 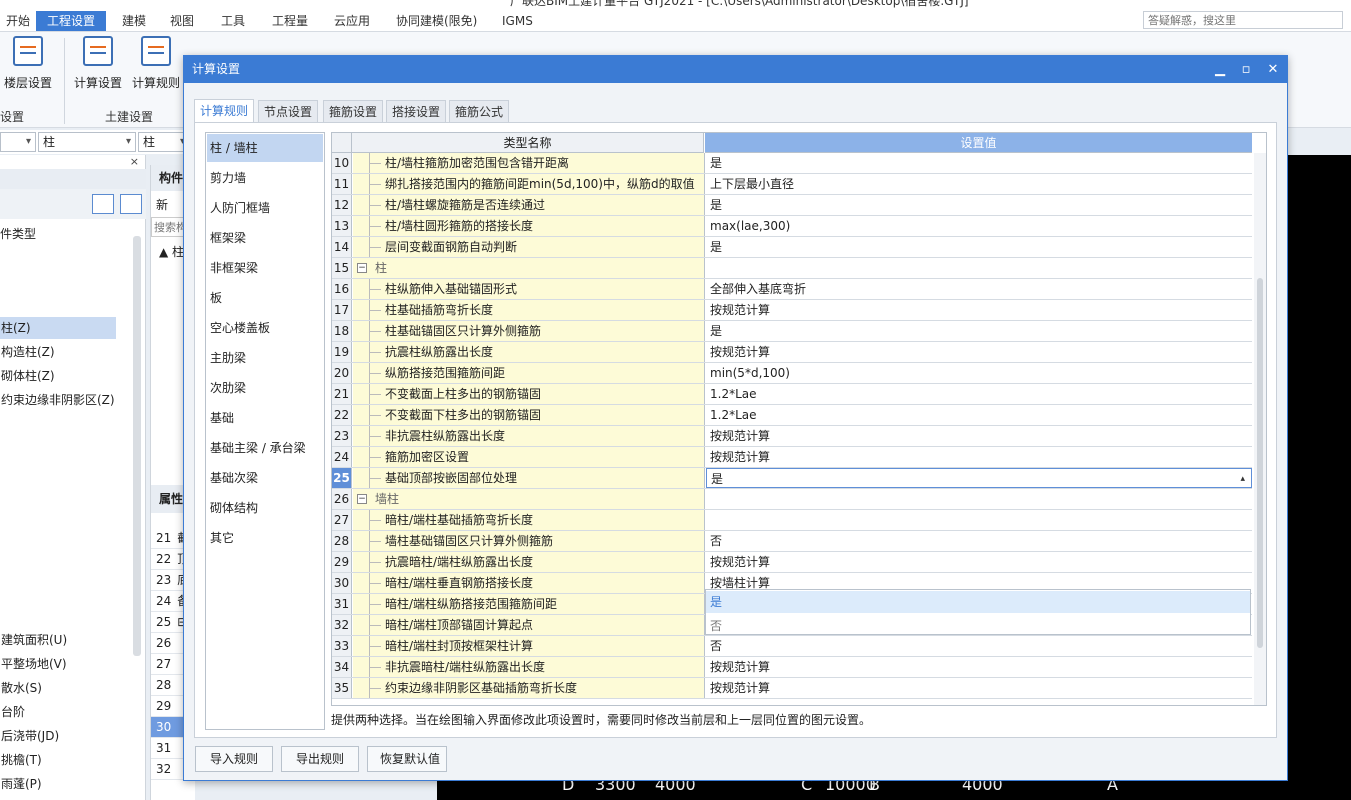 I want to click on collapse-icon: −, so click(x=362, y=499).